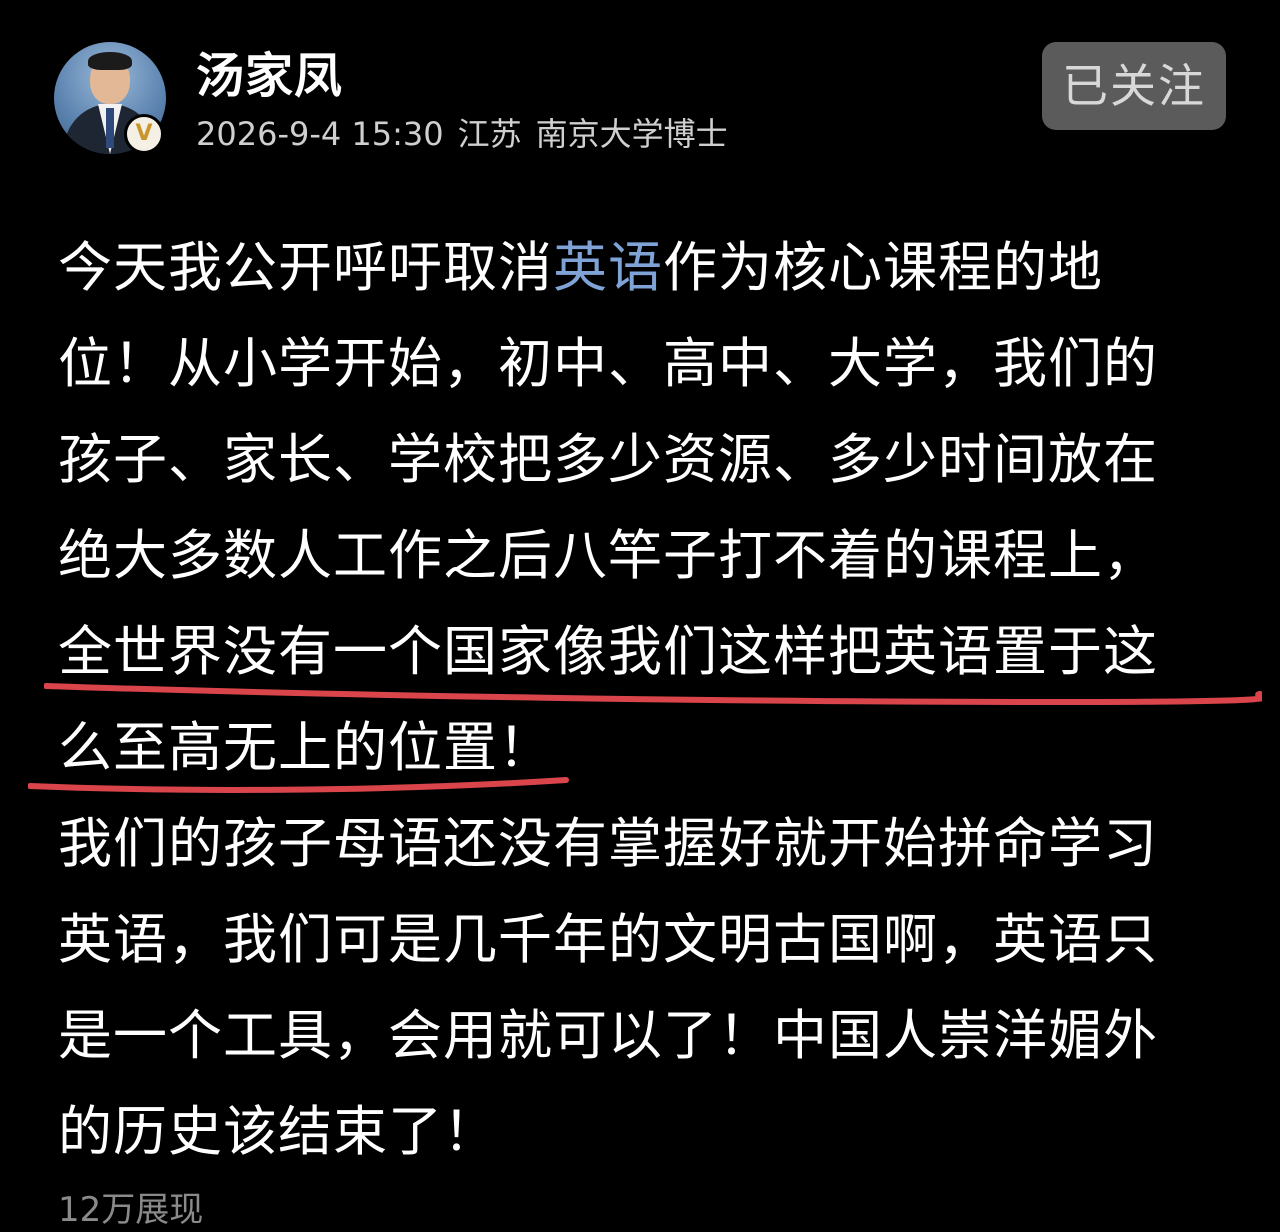  I want to click on post-line-1-before: 今天我公开呼吁取消, so click(305, 267).